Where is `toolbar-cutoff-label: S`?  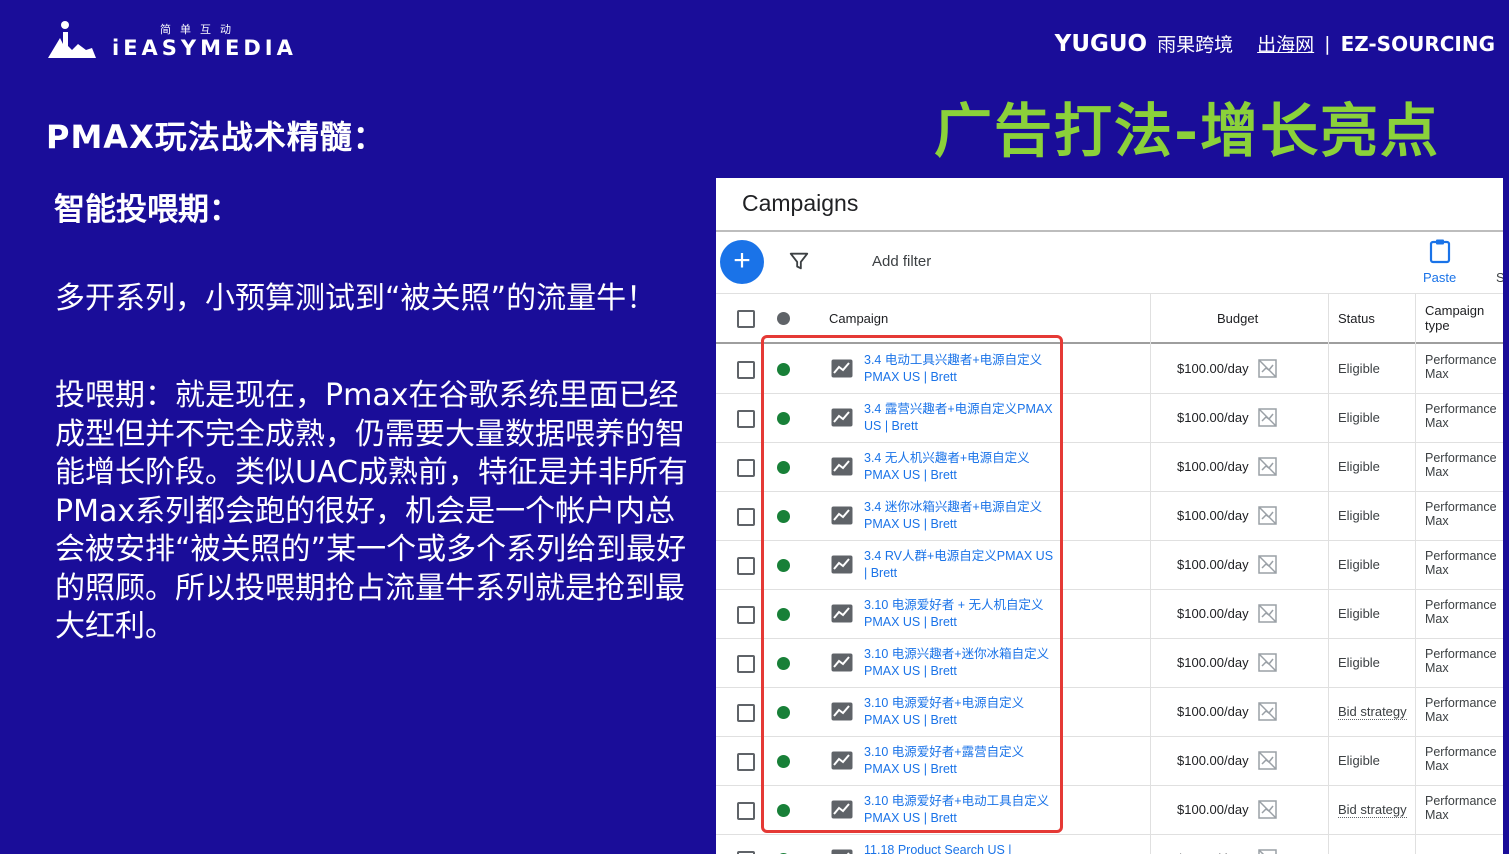 toolbar-cutoff-label: S is located at coordinates (1499, 277).